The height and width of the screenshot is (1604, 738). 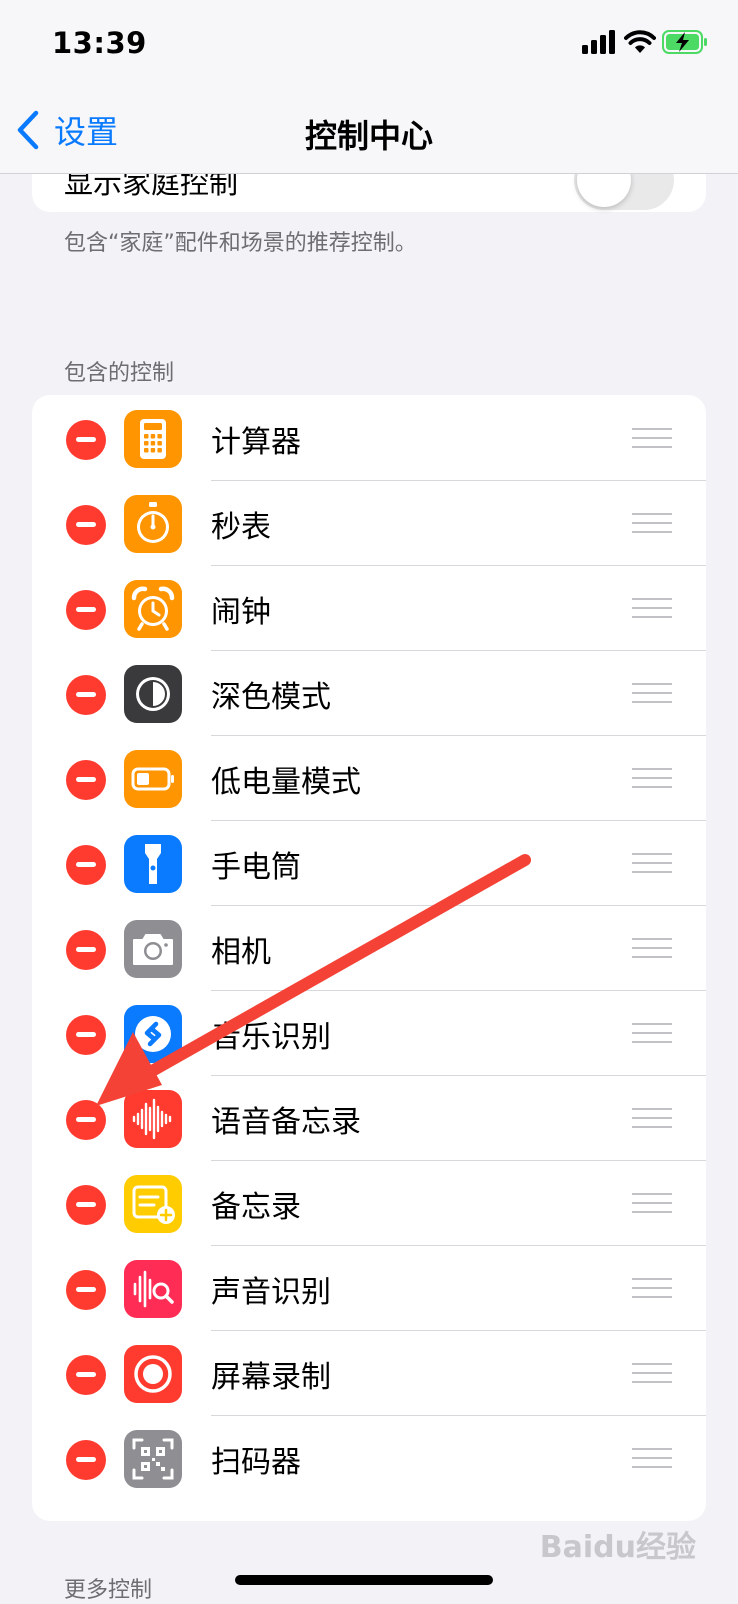 What do you see at coordinates (99, 43) in the screenshot?
I see `status-time: 13:39` at bounding box center [99, 43].